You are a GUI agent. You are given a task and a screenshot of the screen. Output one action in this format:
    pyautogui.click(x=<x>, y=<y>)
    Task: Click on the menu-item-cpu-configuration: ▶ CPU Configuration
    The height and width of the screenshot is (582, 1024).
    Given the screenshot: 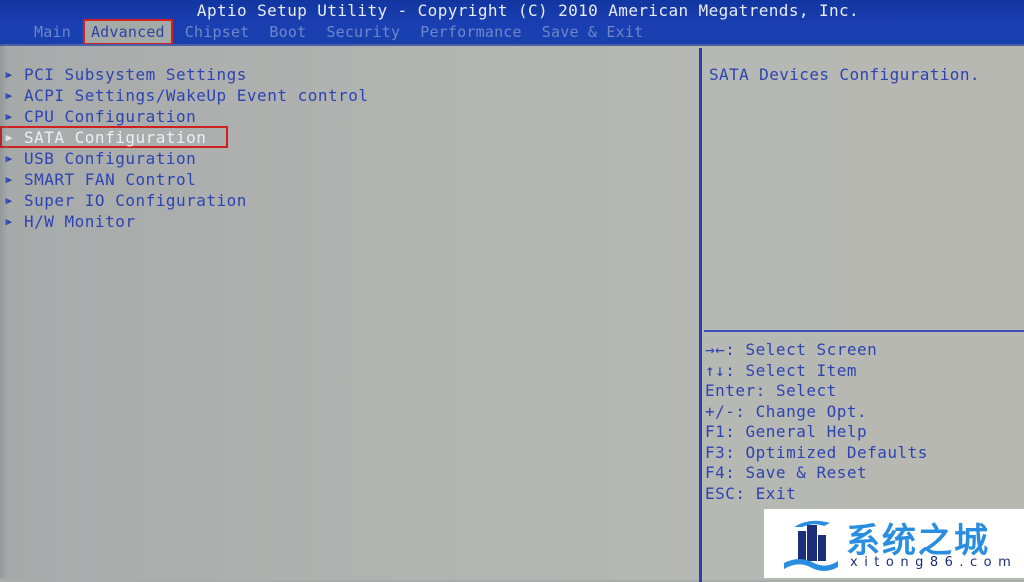 What is the action you would take?
    pyautogui.click(x=349, y=116)
    